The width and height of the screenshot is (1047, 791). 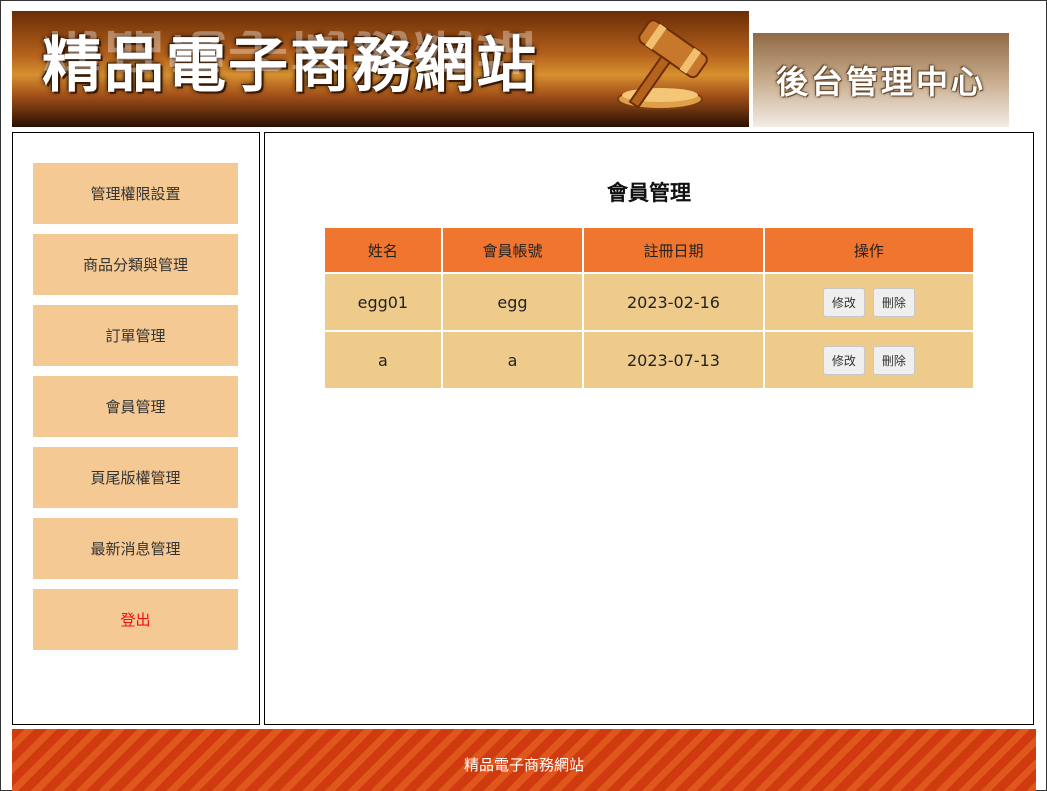 I want to click on column-header-date: 註冊日期, so click(x=673, y=250).